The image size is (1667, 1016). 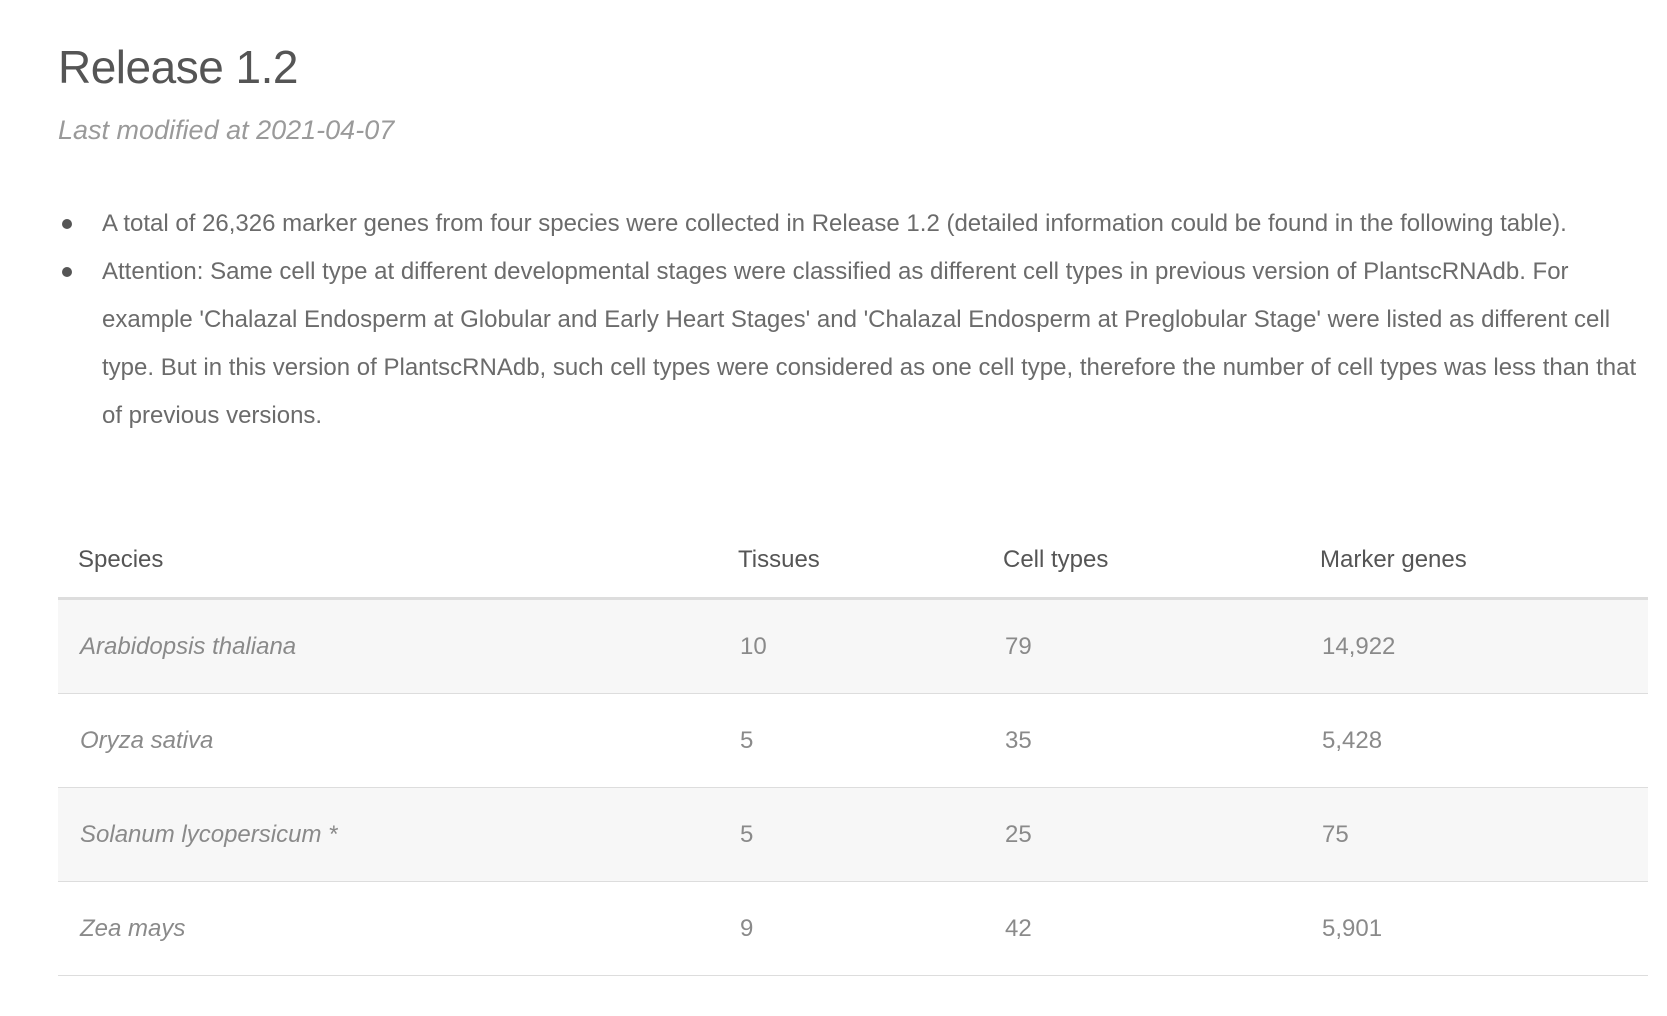 What do you see at coordinates (1474, 567) in the screenshot?
I see `column-header-marker-genes: Marker genes` at bounding box center [1474, 567].